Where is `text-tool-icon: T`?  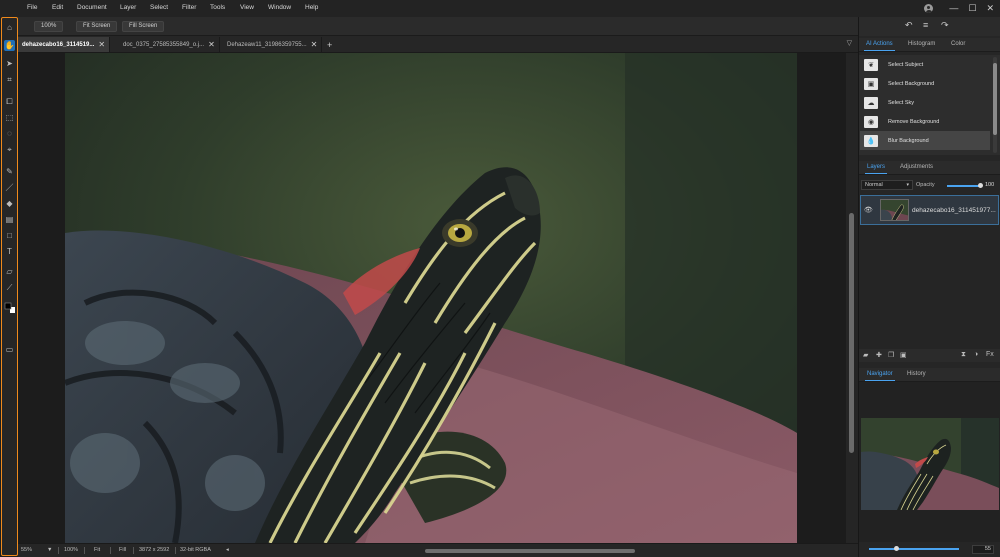 text-tool-icon: T is located at coordinates (9, 251).